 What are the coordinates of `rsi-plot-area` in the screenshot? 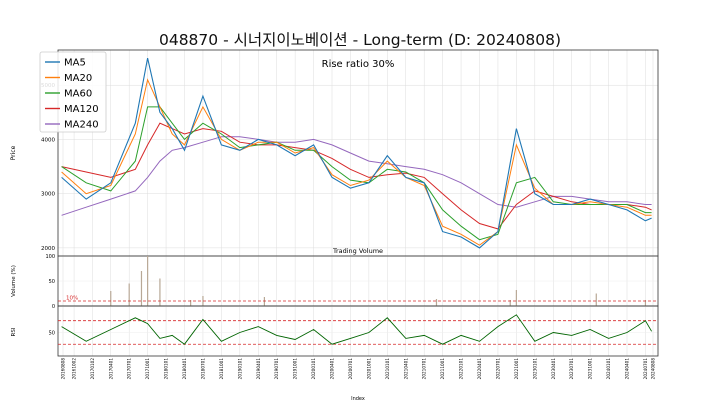 It's located at (358, 331).